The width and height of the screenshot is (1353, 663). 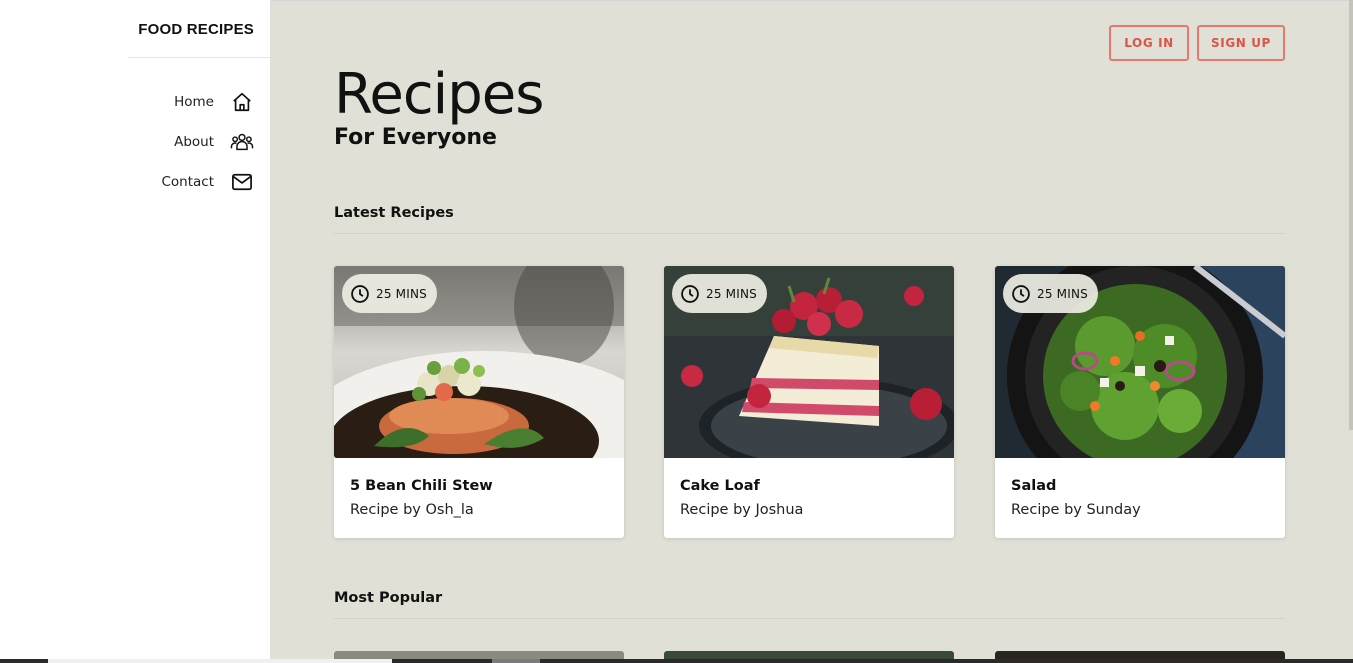 I want to click on brand: FOOD RECIPES, so click(x=199, y=29).